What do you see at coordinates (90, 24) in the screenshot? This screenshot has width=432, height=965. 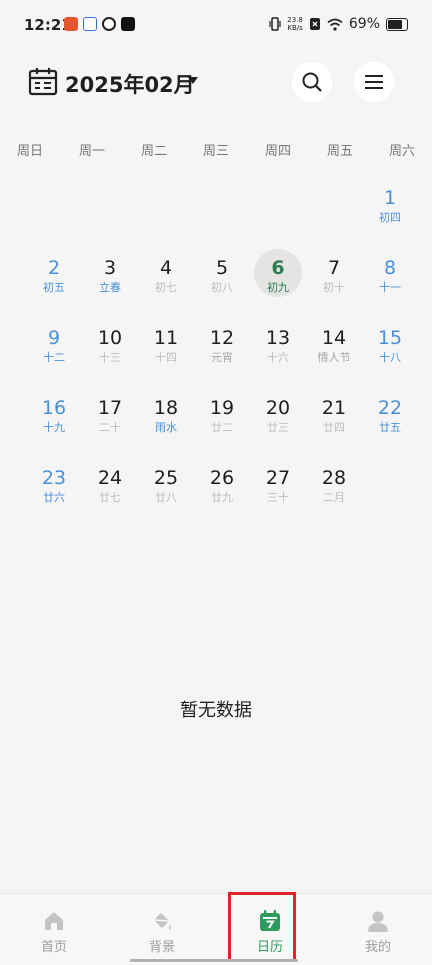 I see `snowflake-icon` at bounding box center [90, 24].